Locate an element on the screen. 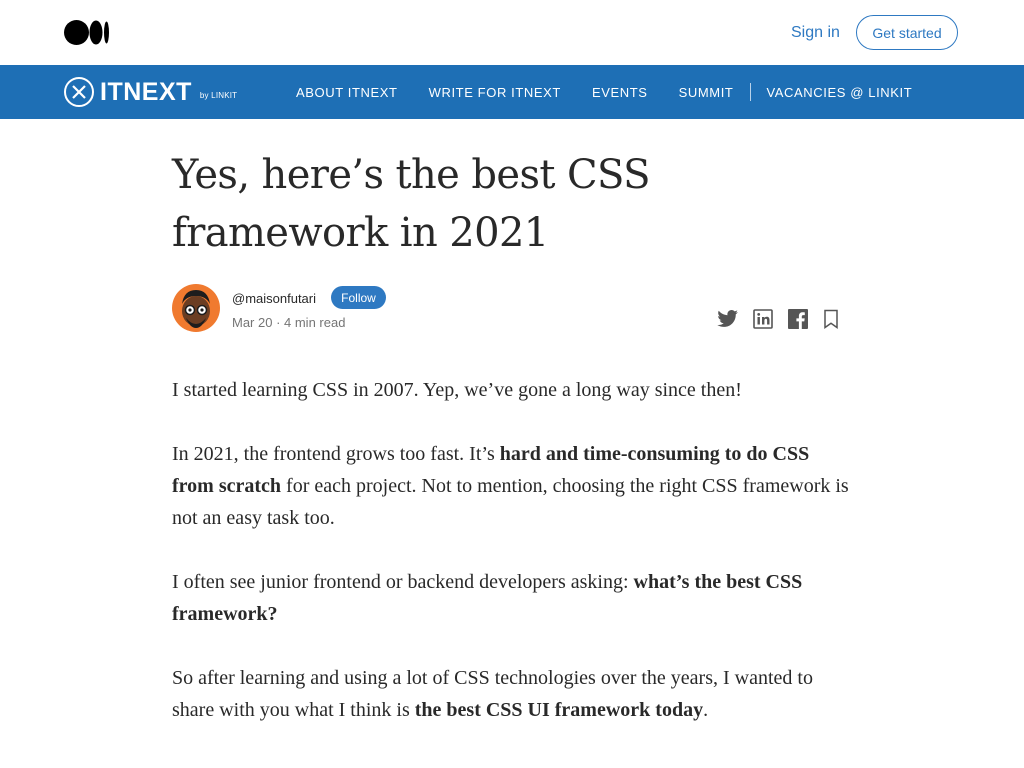  nav-summit: SUMMIT is located at coordinates (706, 92).